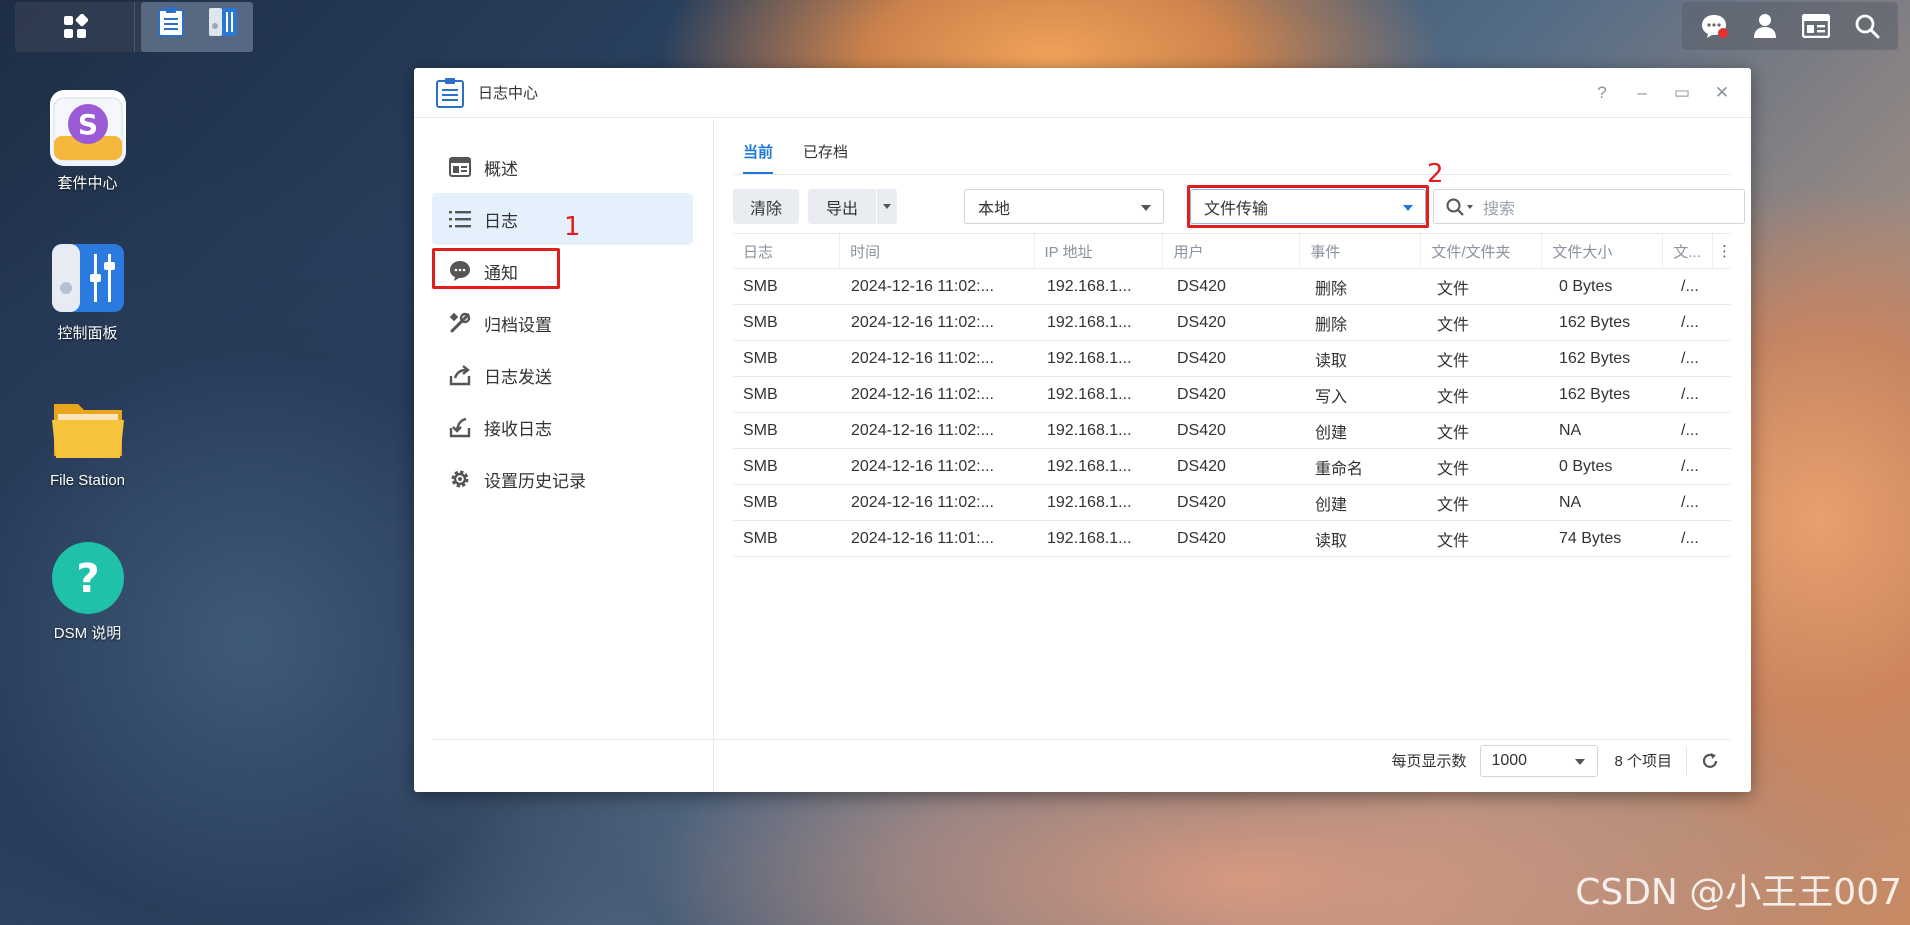 The width and height of the screenshot is (1910, 925). Describe the element at coordinates (518, 325) in the screenshot. I see `sidebar-item-label: 归档设置` at that location.